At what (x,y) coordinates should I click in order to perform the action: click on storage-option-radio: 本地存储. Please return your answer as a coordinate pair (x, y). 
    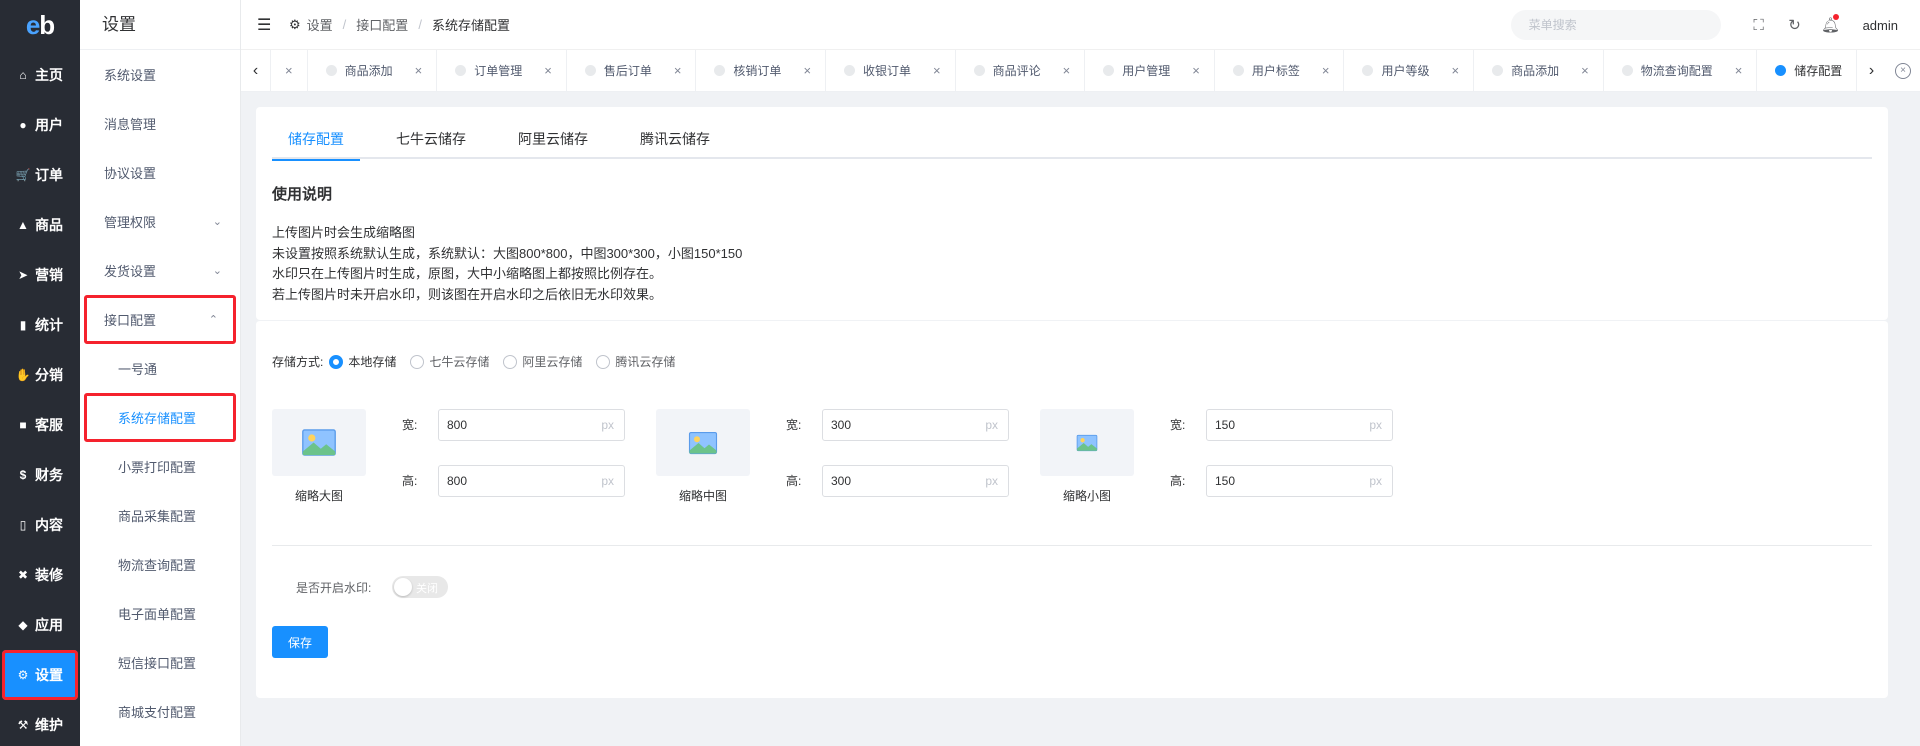
    Looking at the image, I should click on (362, 361).